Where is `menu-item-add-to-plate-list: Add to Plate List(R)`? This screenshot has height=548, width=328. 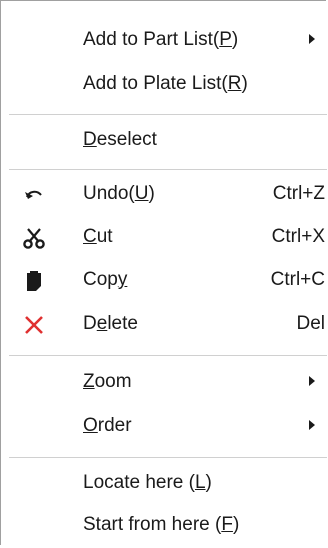 menu-item-add-to-plate-list: Add to Plate List(R) is located at coordinates (164, 85).